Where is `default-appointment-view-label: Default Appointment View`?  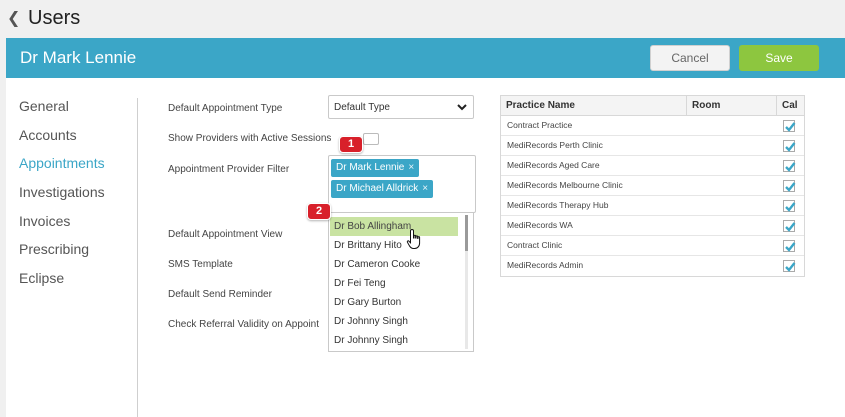 default-appointment-view-label: Default Appointment View is located at coordinates (225, 234).